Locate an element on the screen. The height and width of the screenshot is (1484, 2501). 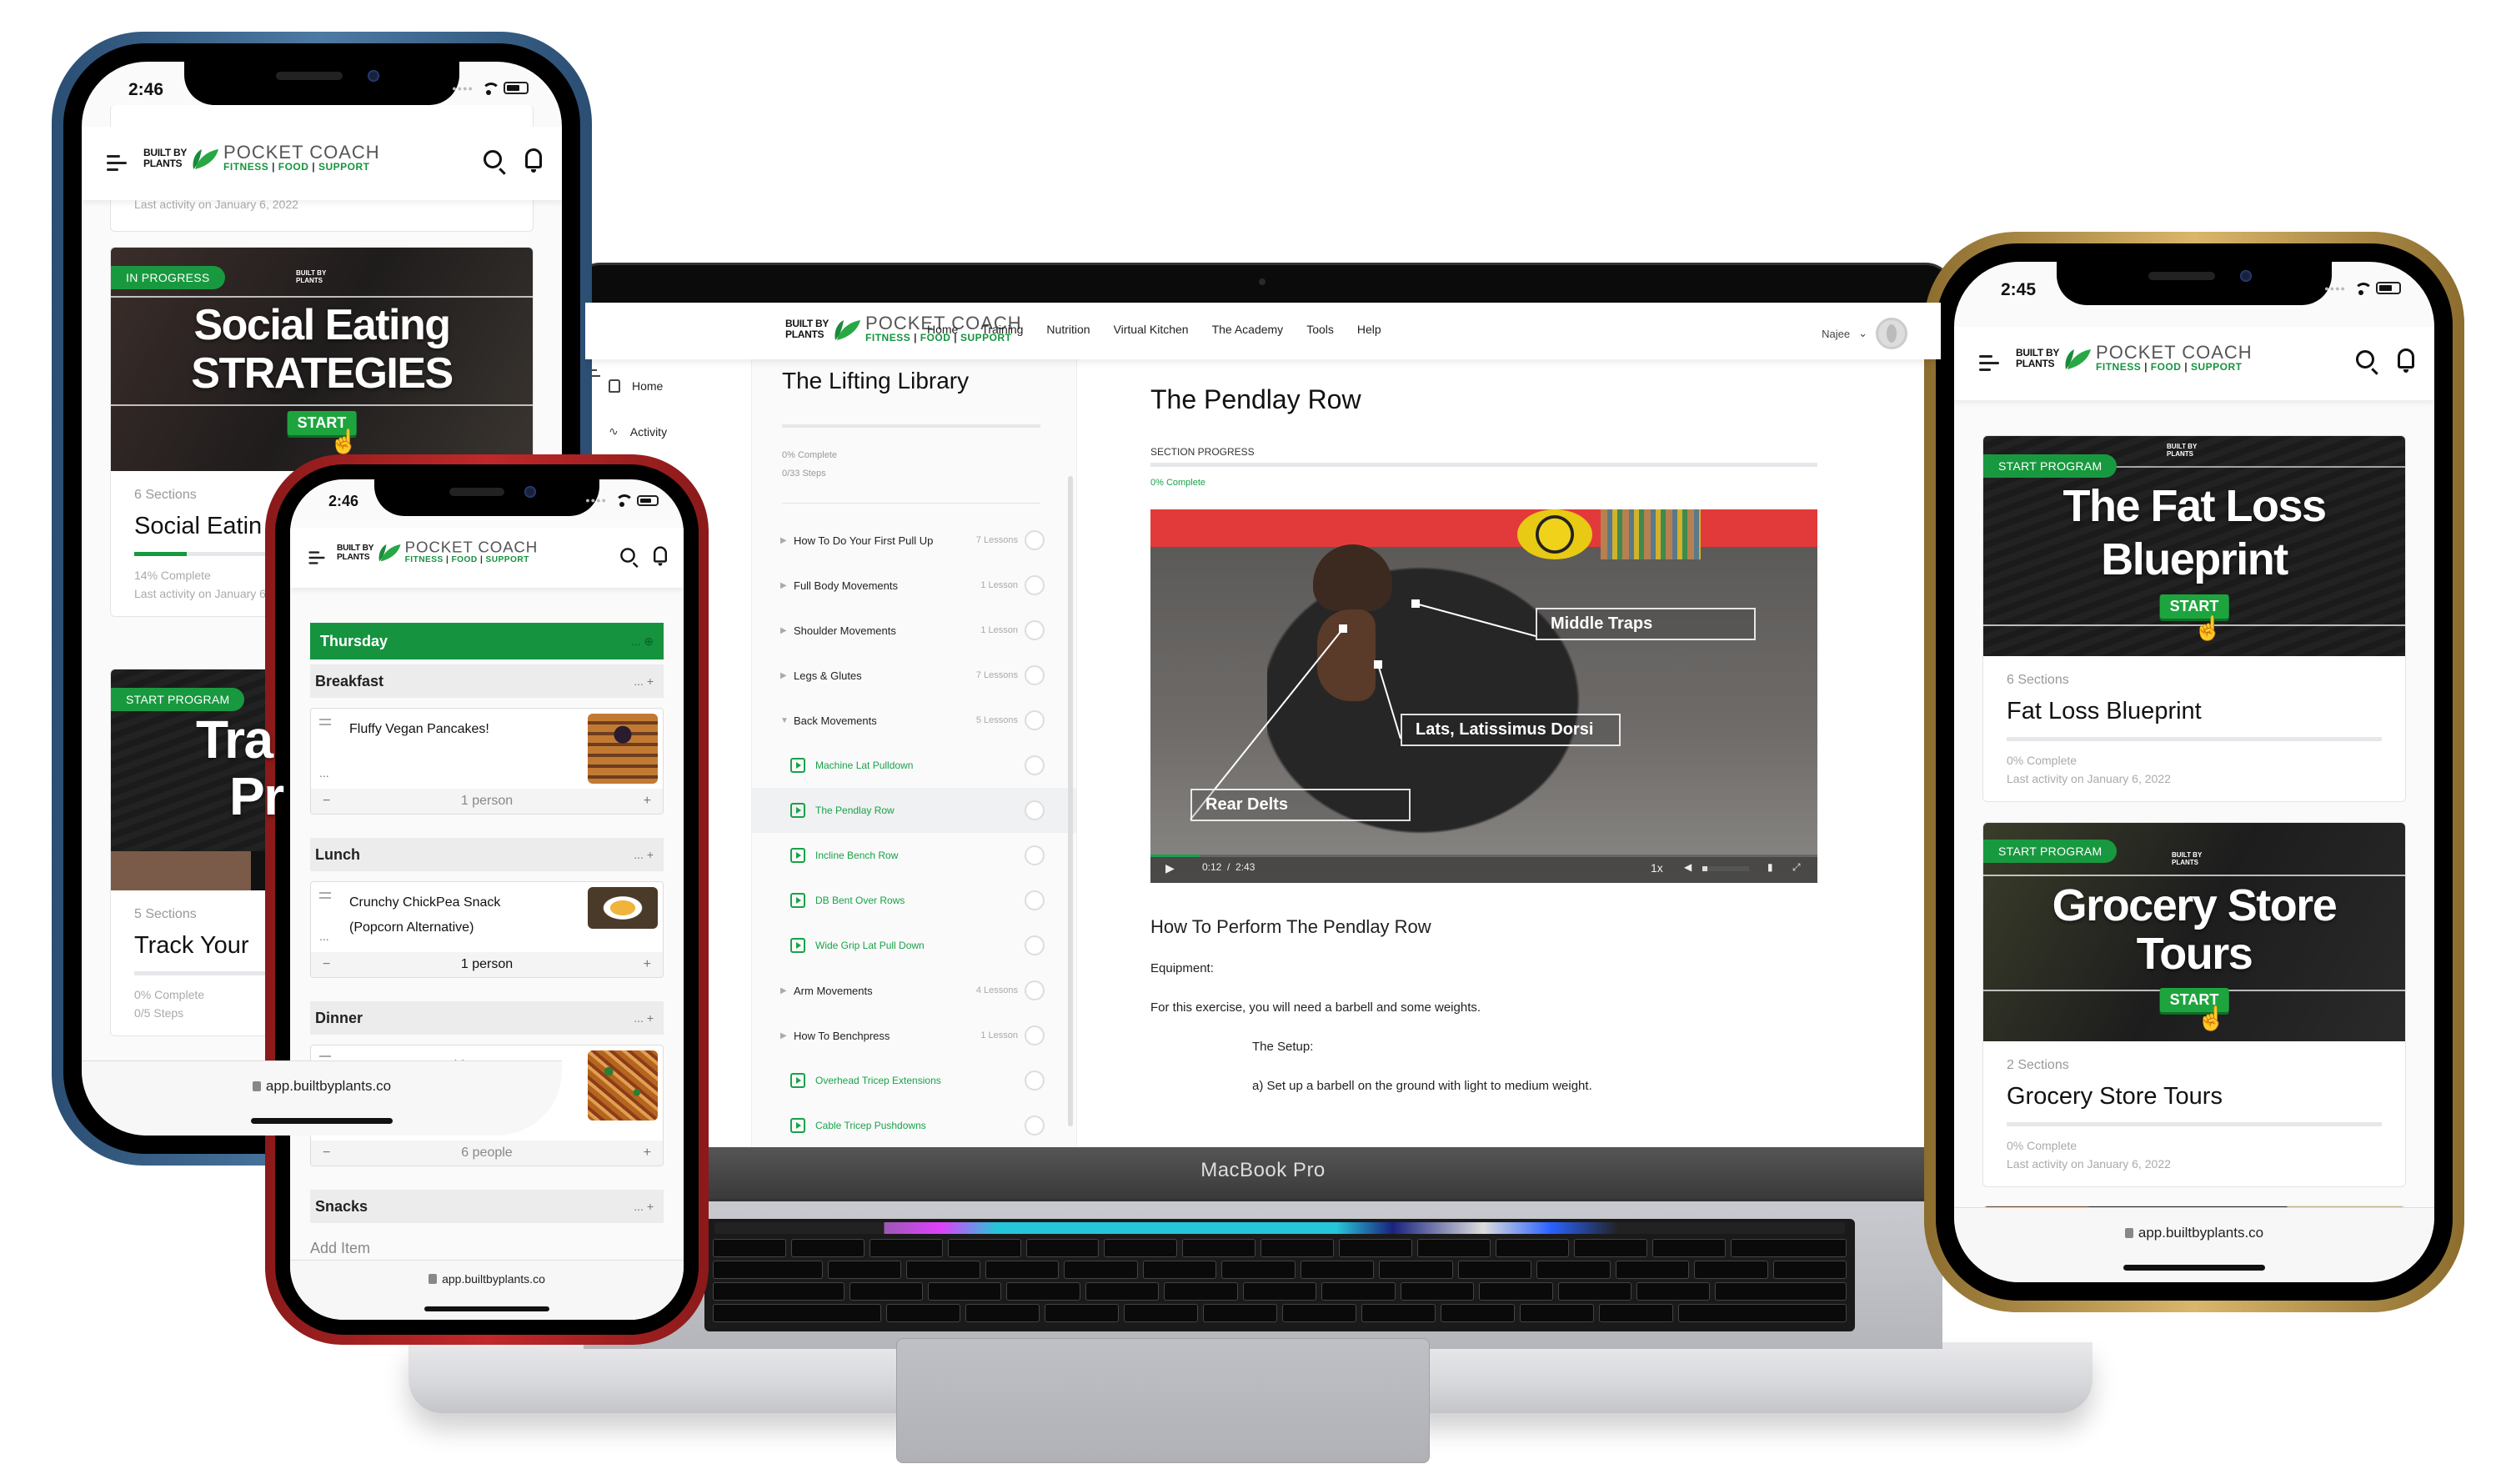
touch-bar is located at coordinates (1280, 1228).